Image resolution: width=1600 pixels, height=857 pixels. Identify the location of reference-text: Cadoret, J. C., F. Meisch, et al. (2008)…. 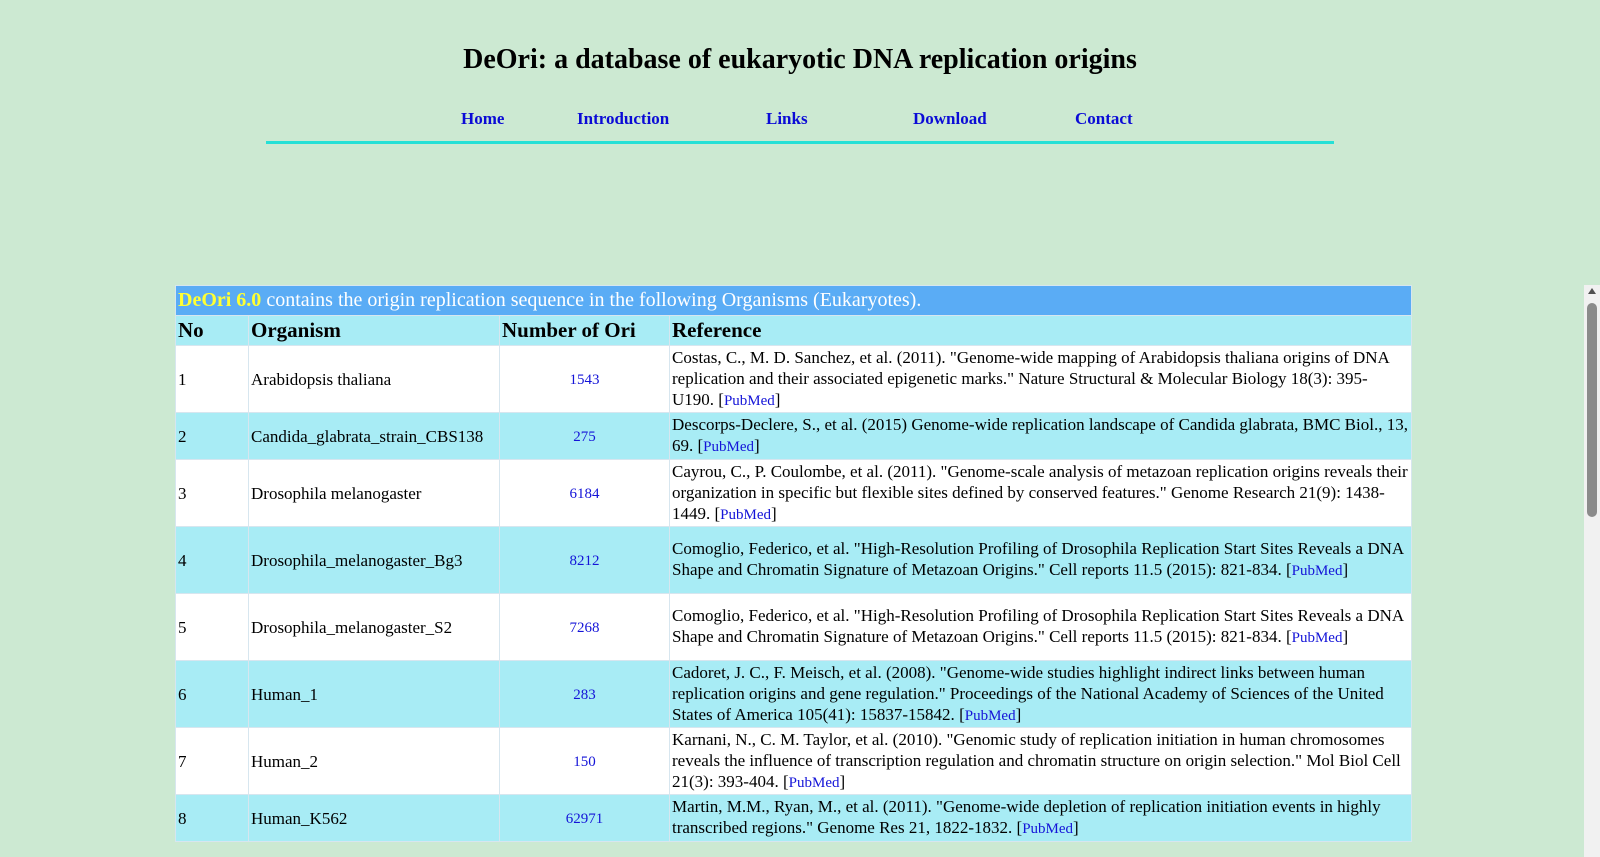
(1028, 693).